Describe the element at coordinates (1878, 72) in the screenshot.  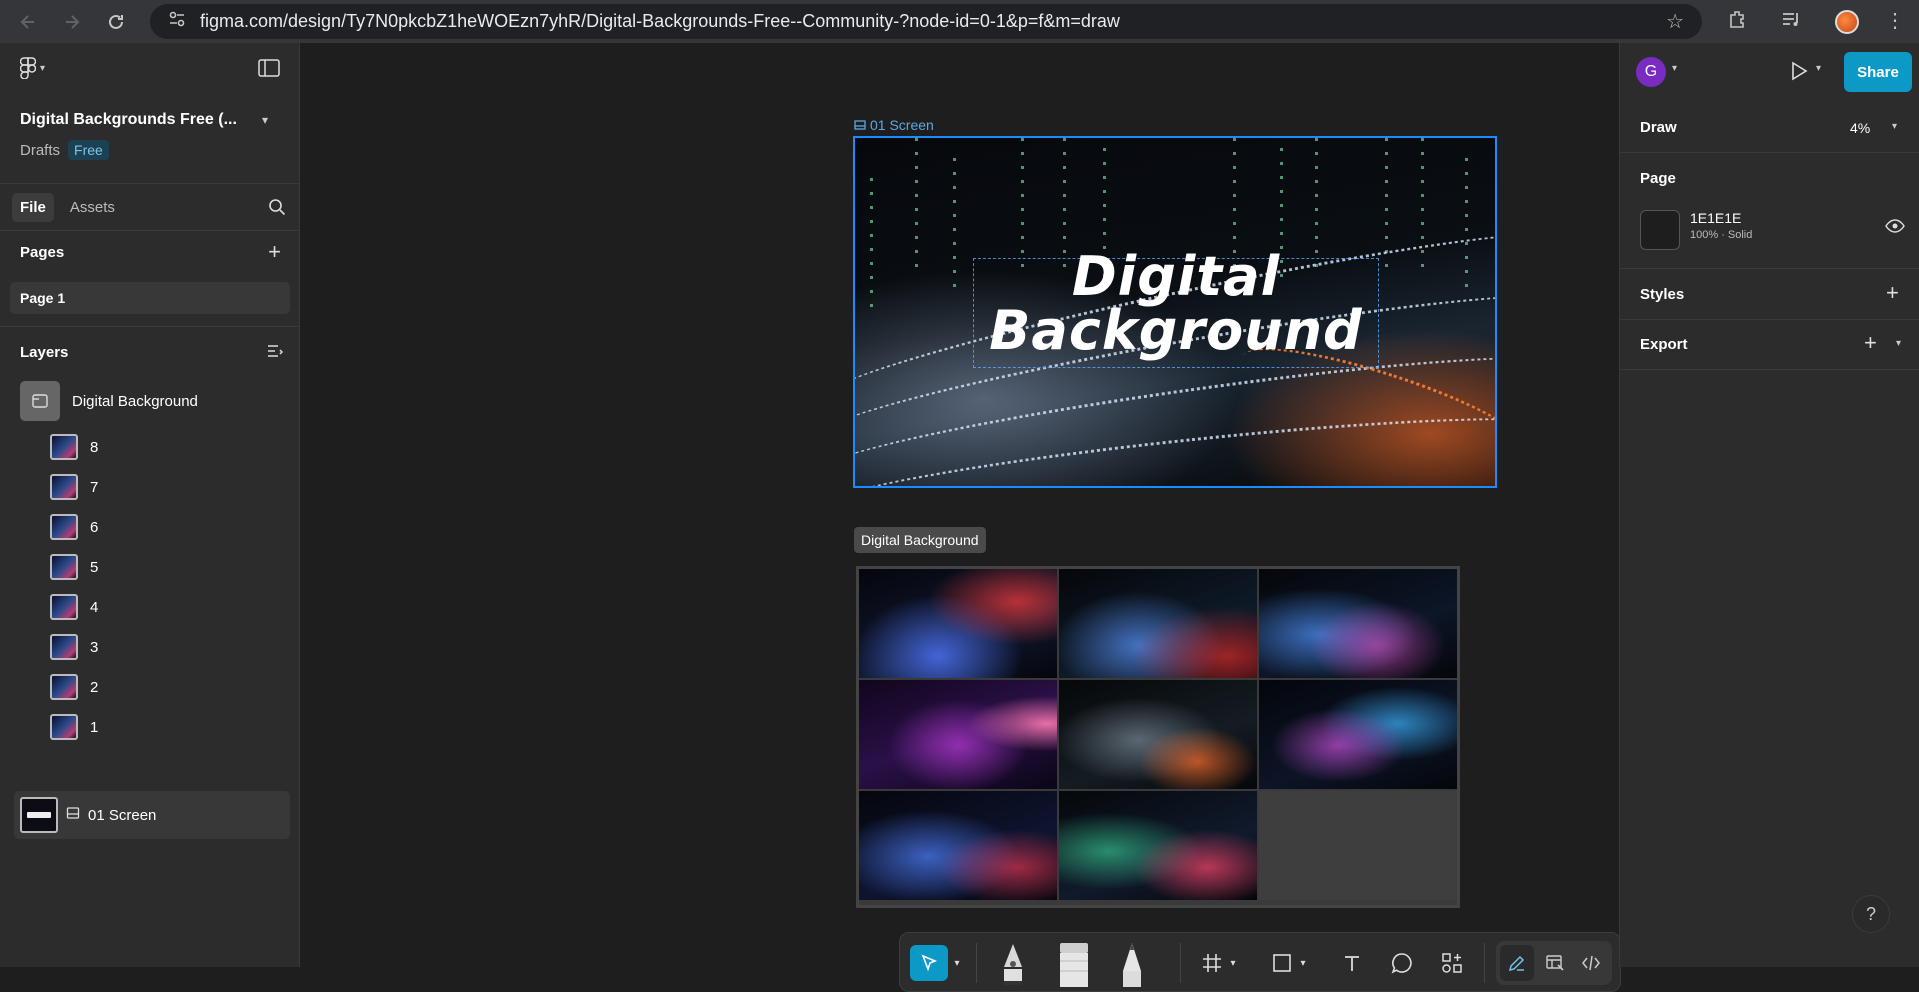
I see `share-button: Share` at that location.